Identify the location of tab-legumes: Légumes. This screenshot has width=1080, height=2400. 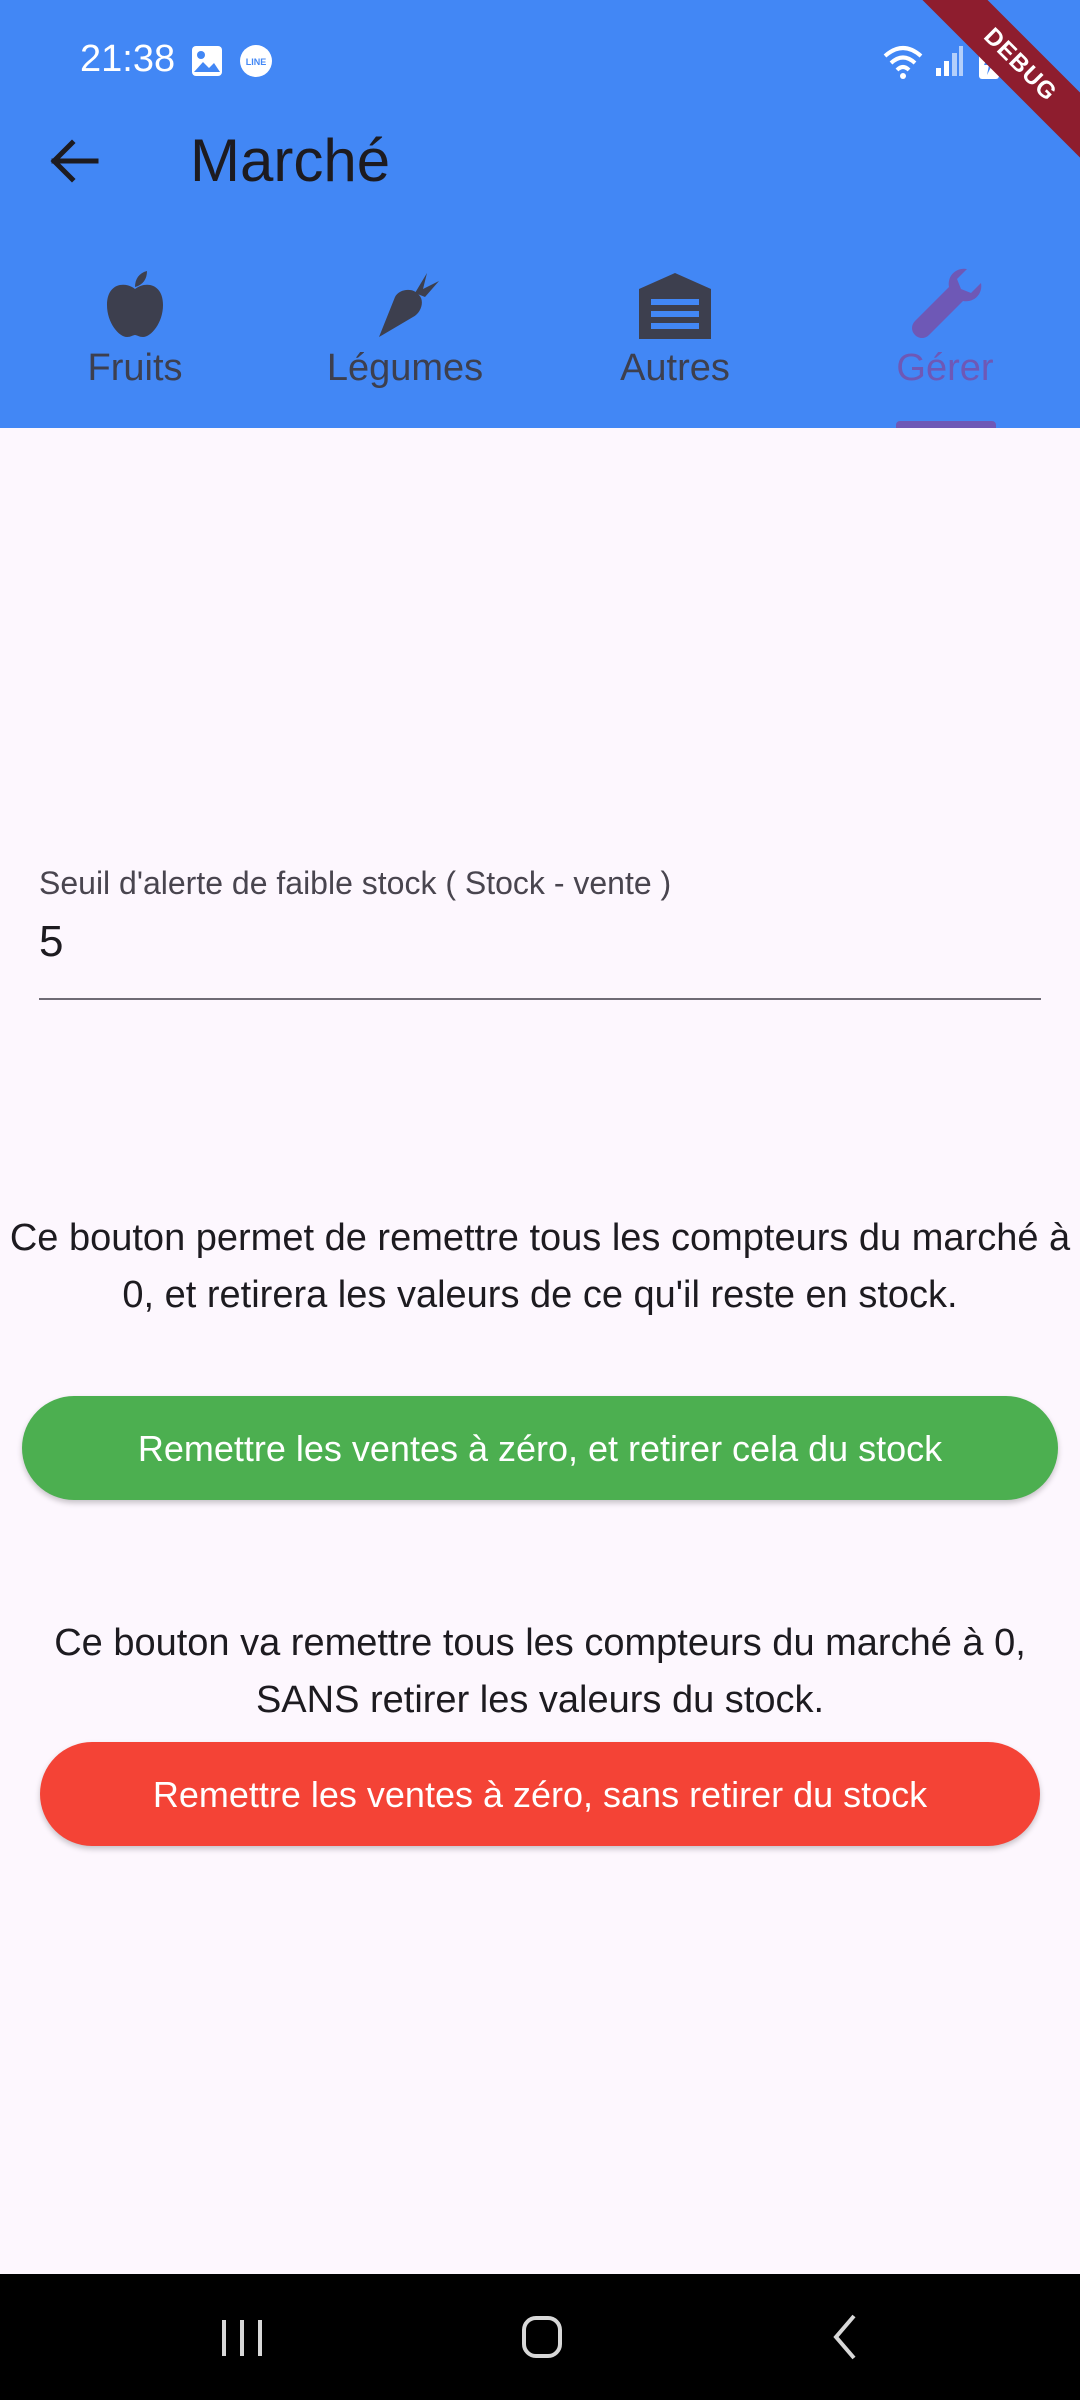
(405, 340).